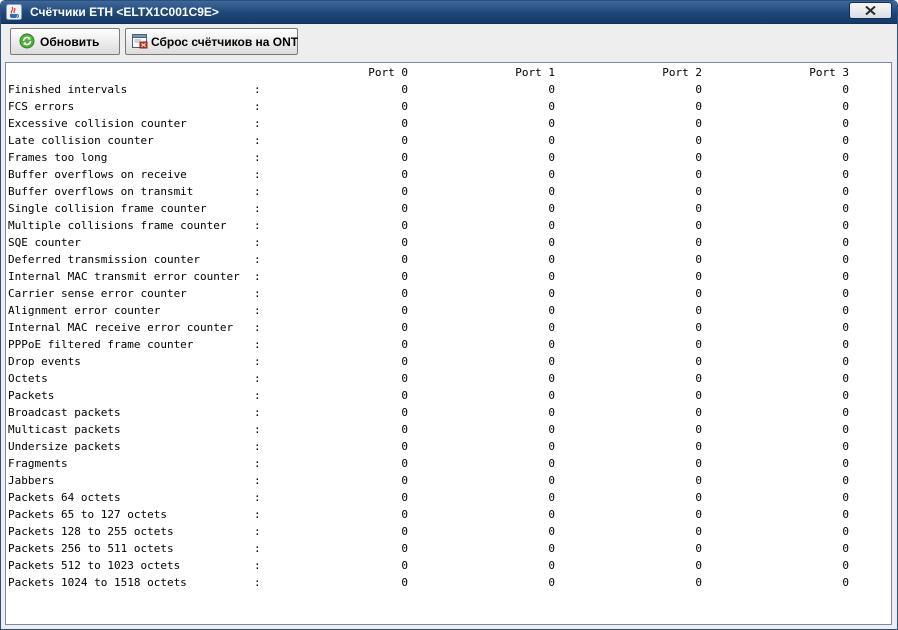 This screenshot has width=898, height=630. What do you see at coordinates (97, 174) in the screenshot?
I see `counter-name: Buffer overflows on receive` at bounding box center [97, 174].